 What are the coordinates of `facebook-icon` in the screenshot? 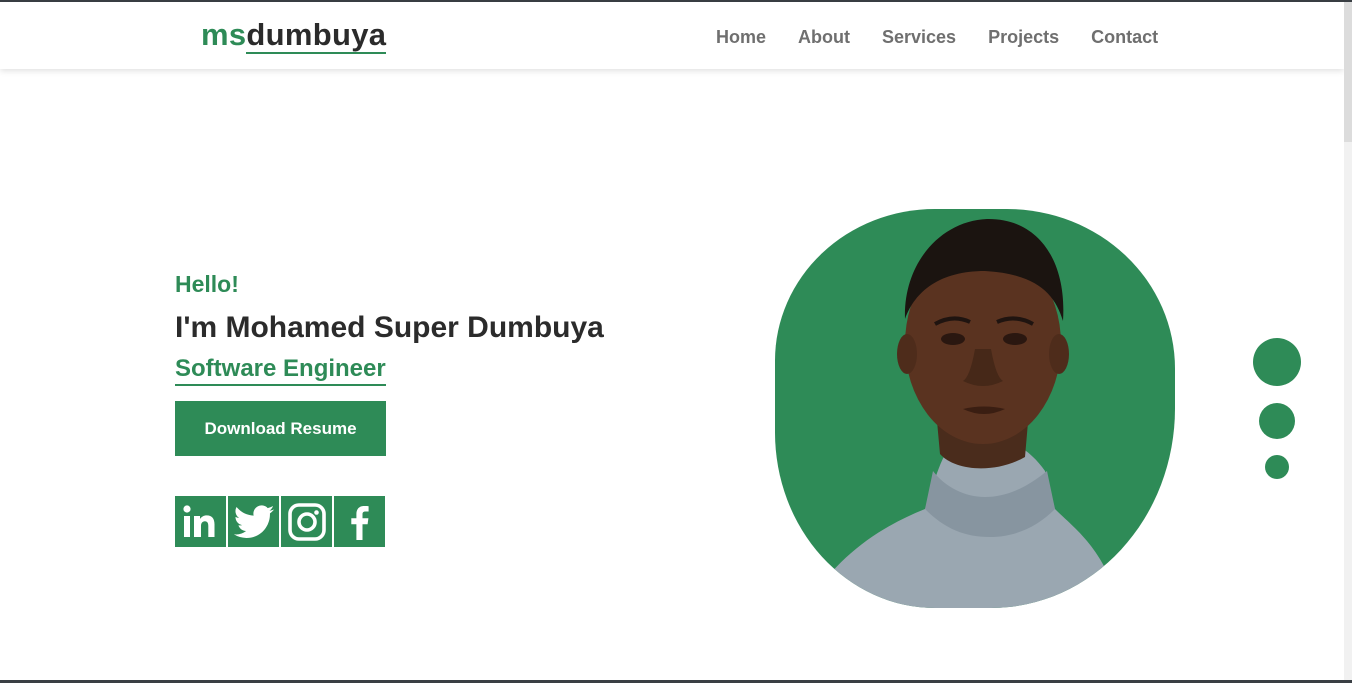 It's located at (359, 522).